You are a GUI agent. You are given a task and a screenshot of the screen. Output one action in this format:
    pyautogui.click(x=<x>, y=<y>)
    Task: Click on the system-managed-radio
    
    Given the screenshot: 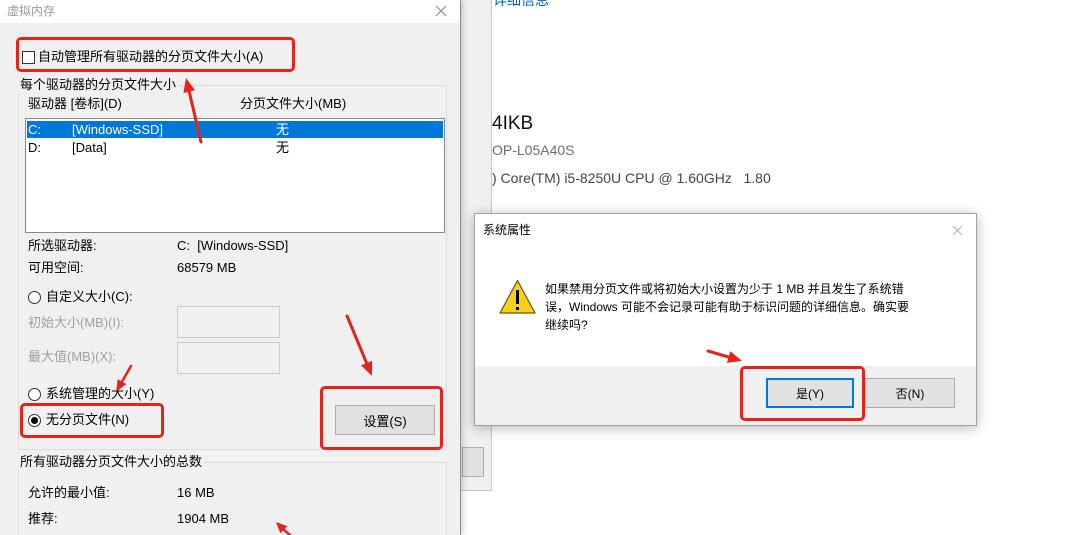 What is the action you would take?
    pyautogui.click(x=34, y=394)
    